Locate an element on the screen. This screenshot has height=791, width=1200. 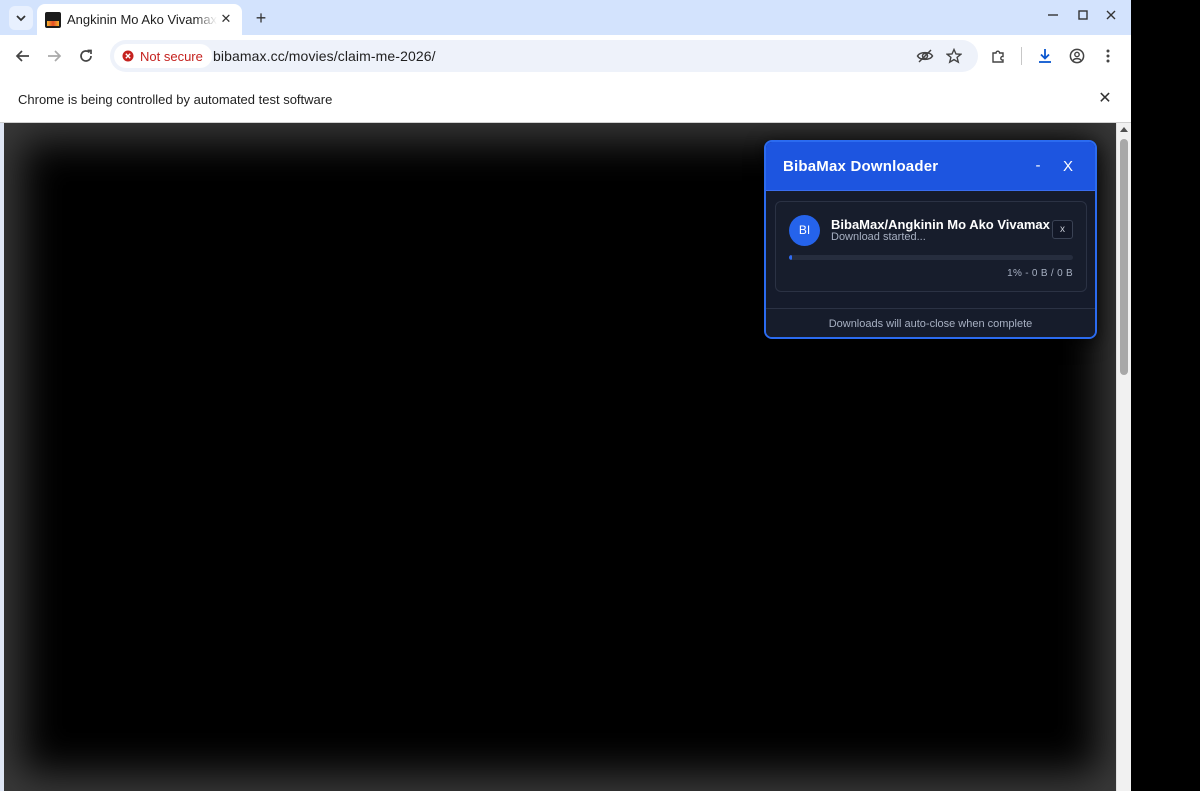
downloads-button is located at coordinates (1045, 56).